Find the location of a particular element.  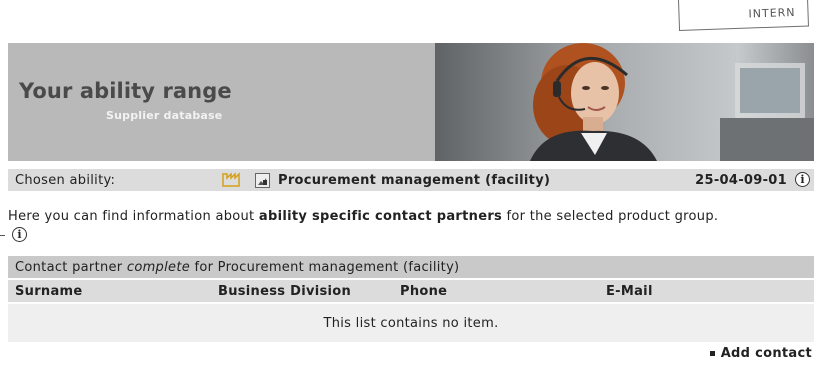

banner-title: Your ability range is located at coordinates (125, 91).